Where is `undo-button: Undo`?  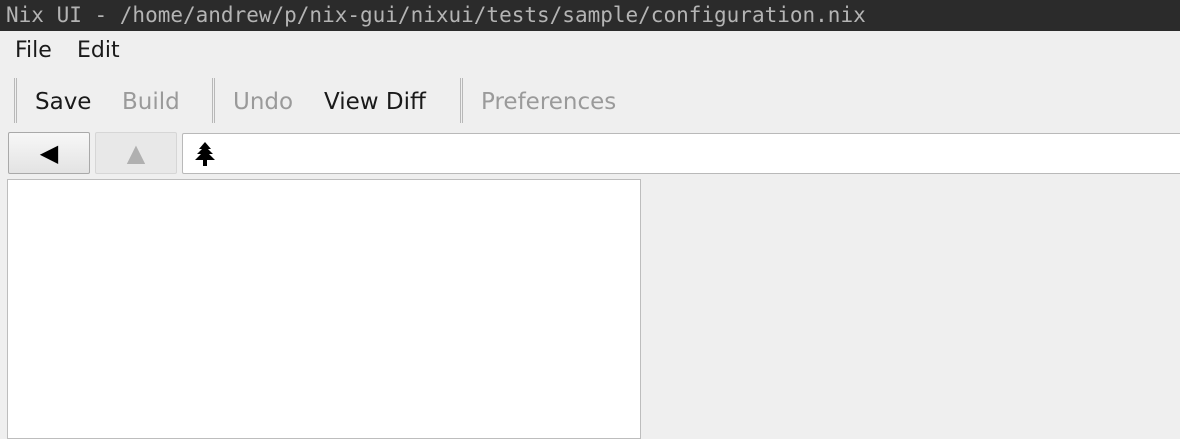
undo-button: Undo is located at coordinates (263, 102).